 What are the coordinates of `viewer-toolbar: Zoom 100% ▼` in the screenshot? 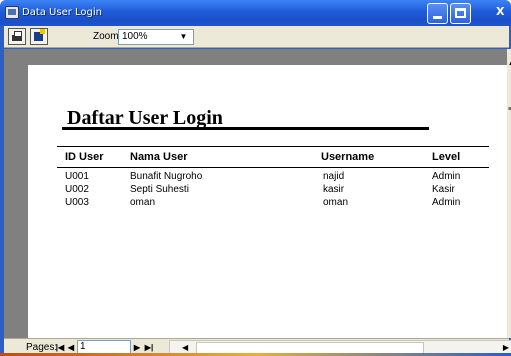 It's located at (256, 37).